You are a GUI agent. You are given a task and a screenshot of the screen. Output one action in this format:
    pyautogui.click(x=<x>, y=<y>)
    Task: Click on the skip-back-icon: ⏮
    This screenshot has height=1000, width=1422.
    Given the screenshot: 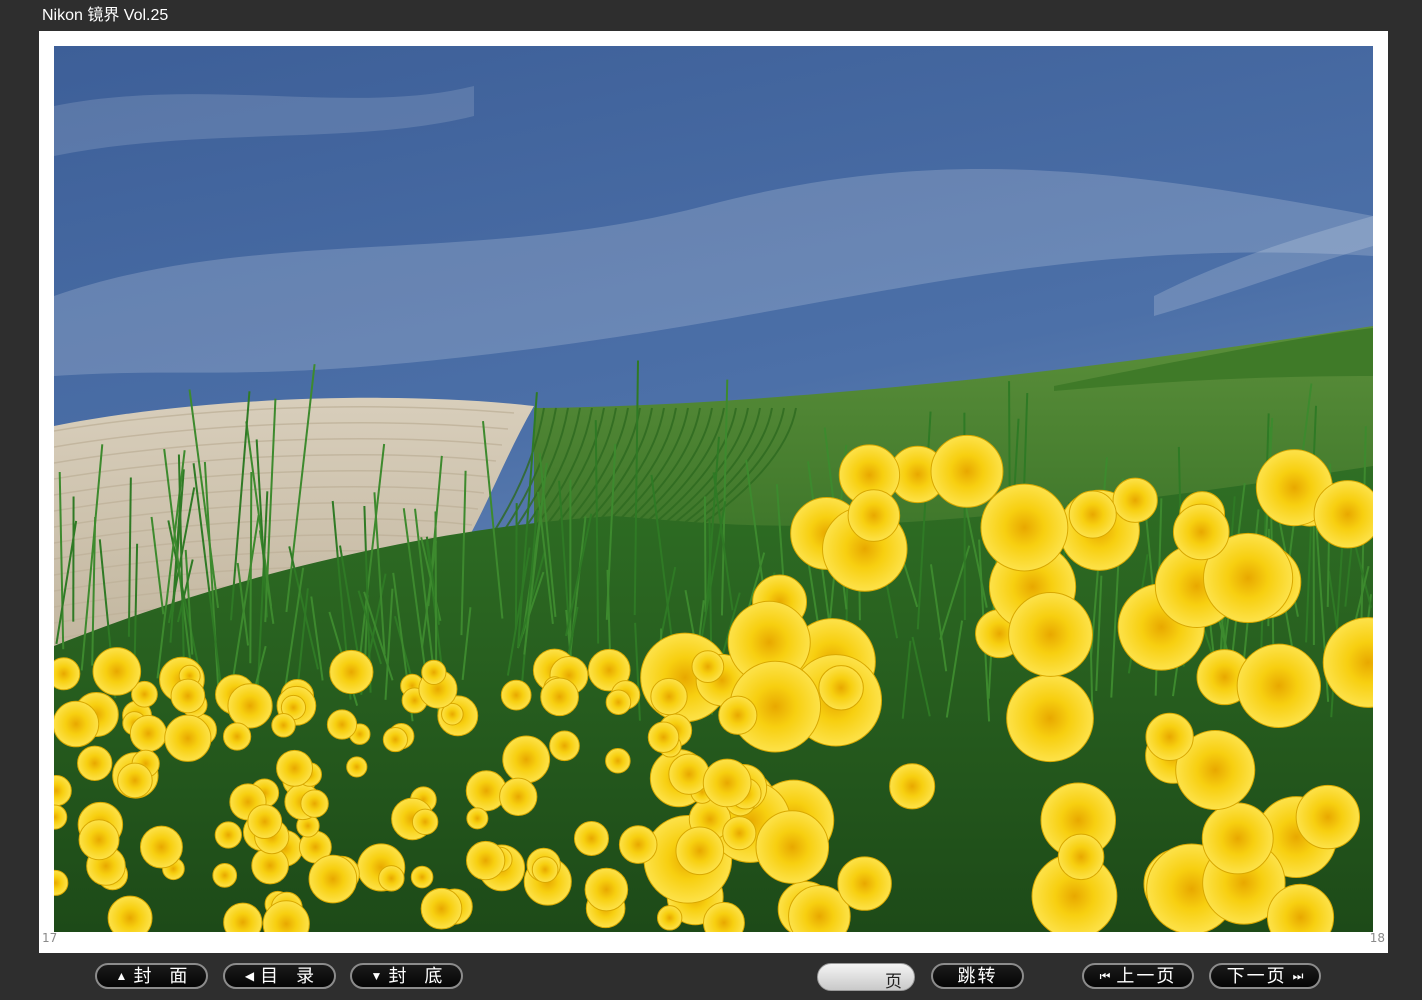 What is the action you would take?
    pyautogui.click(x=1105, y=976)
    